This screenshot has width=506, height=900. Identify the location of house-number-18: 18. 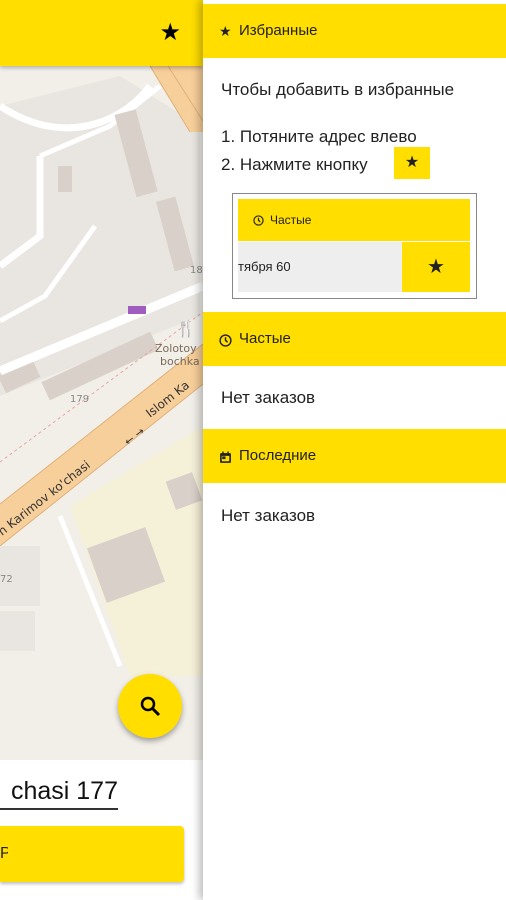
(196, 270).